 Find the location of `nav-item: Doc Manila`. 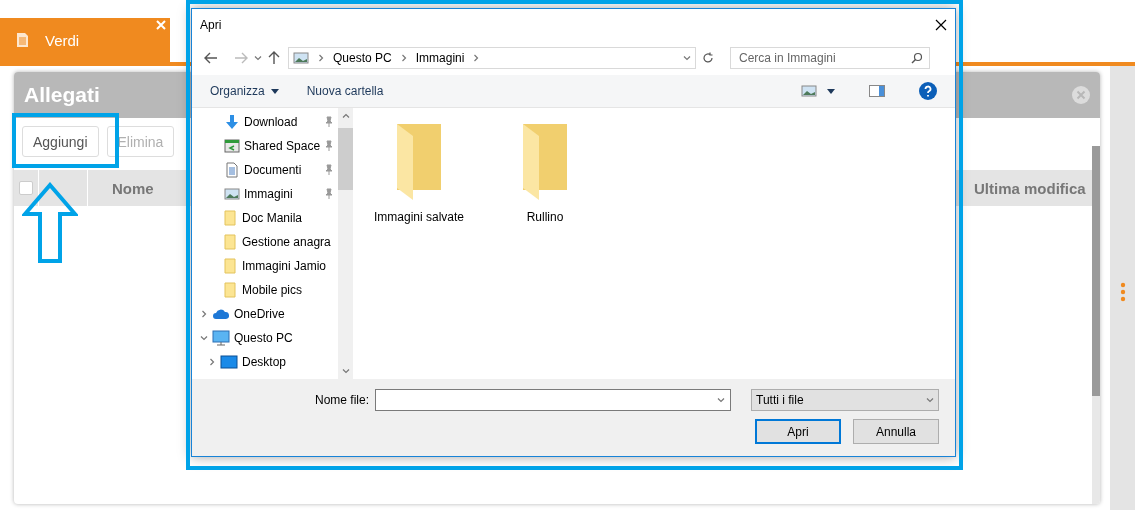

nav-item: Doc Manila is located at coordinates (265, 218).